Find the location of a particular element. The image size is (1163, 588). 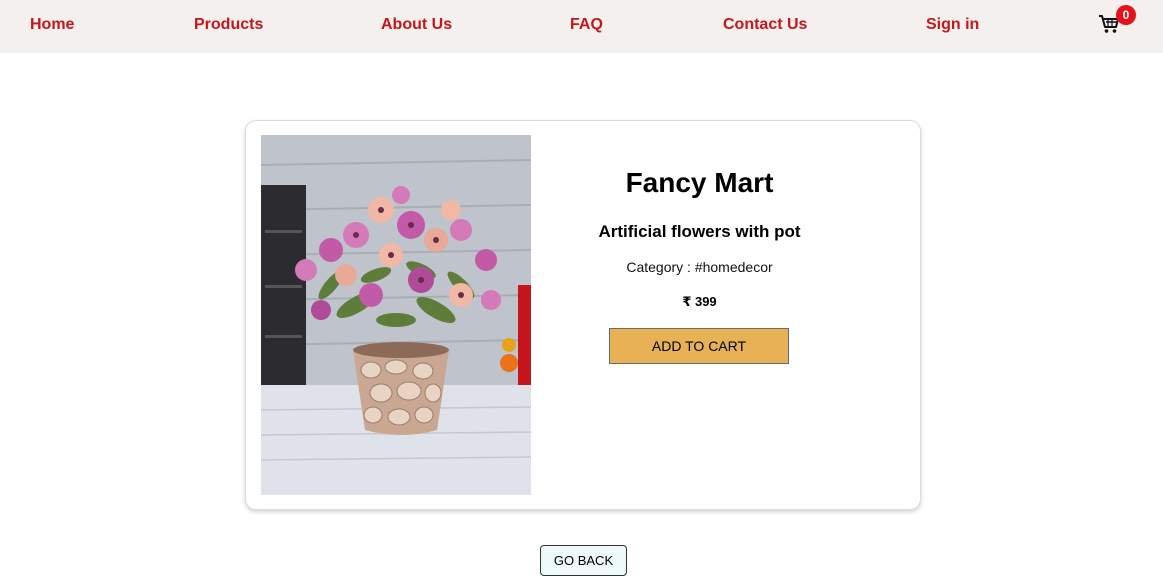

cart-button: 0 is located at coordinates (1118, 22).